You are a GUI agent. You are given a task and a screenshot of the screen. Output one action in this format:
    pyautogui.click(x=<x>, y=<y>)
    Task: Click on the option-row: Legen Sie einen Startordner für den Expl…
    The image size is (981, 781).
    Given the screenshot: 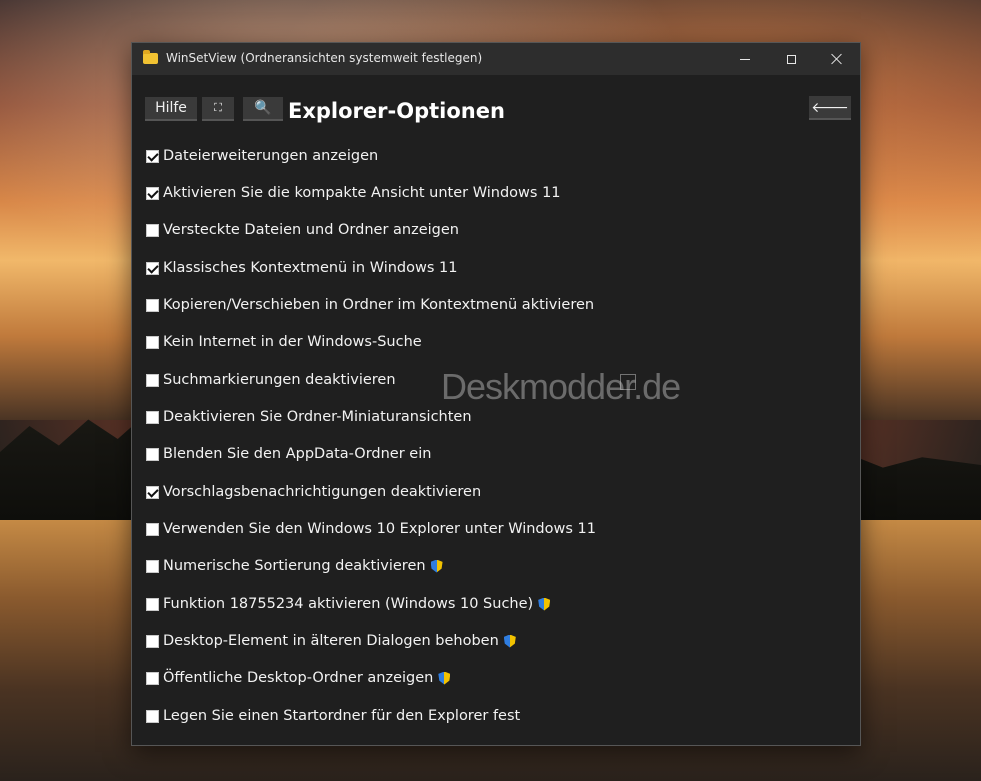 What is the action you would take?
    pyautogui.click(x=333, y=716)
    